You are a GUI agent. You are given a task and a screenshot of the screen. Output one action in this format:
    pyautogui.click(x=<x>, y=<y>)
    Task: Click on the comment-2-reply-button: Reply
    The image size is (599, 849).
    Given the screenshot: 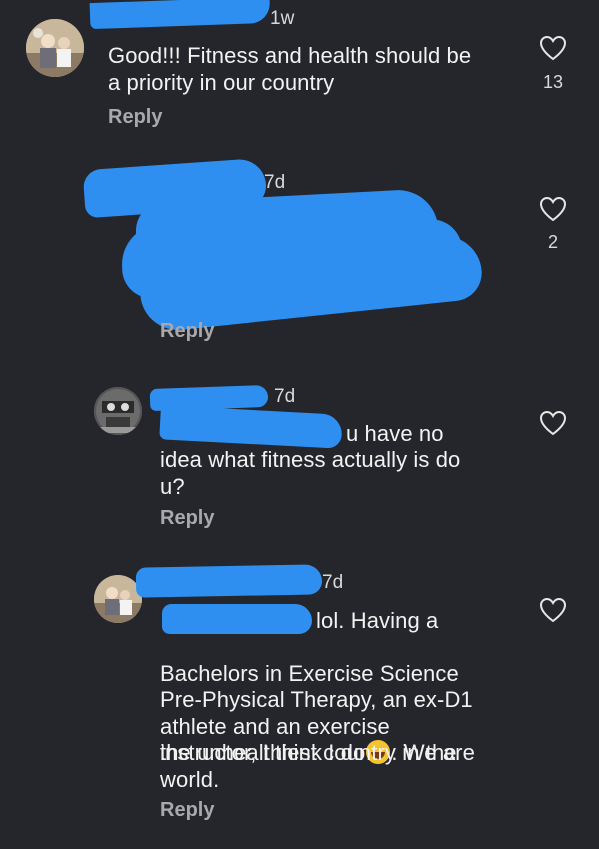 What is the action you would take?
    pyautogui.click(x=187, y=331)
    